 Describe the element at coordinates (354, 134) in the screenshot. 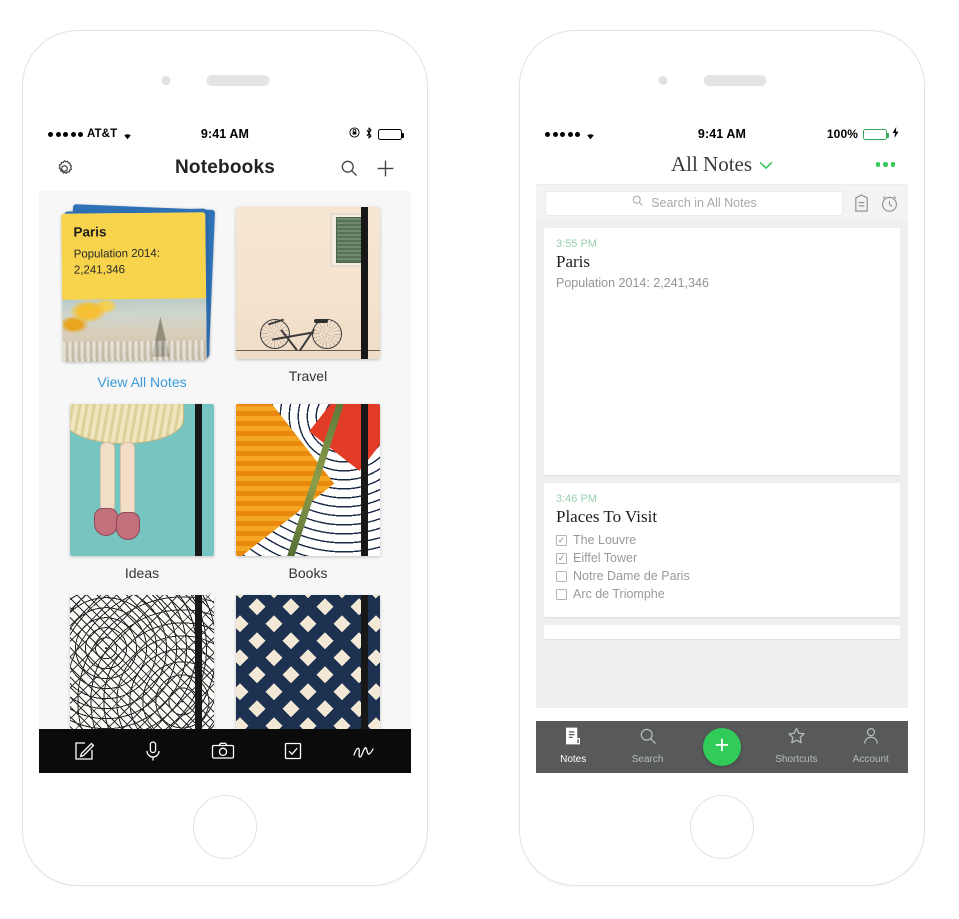

I see `rotation-lock-icon` at that location.